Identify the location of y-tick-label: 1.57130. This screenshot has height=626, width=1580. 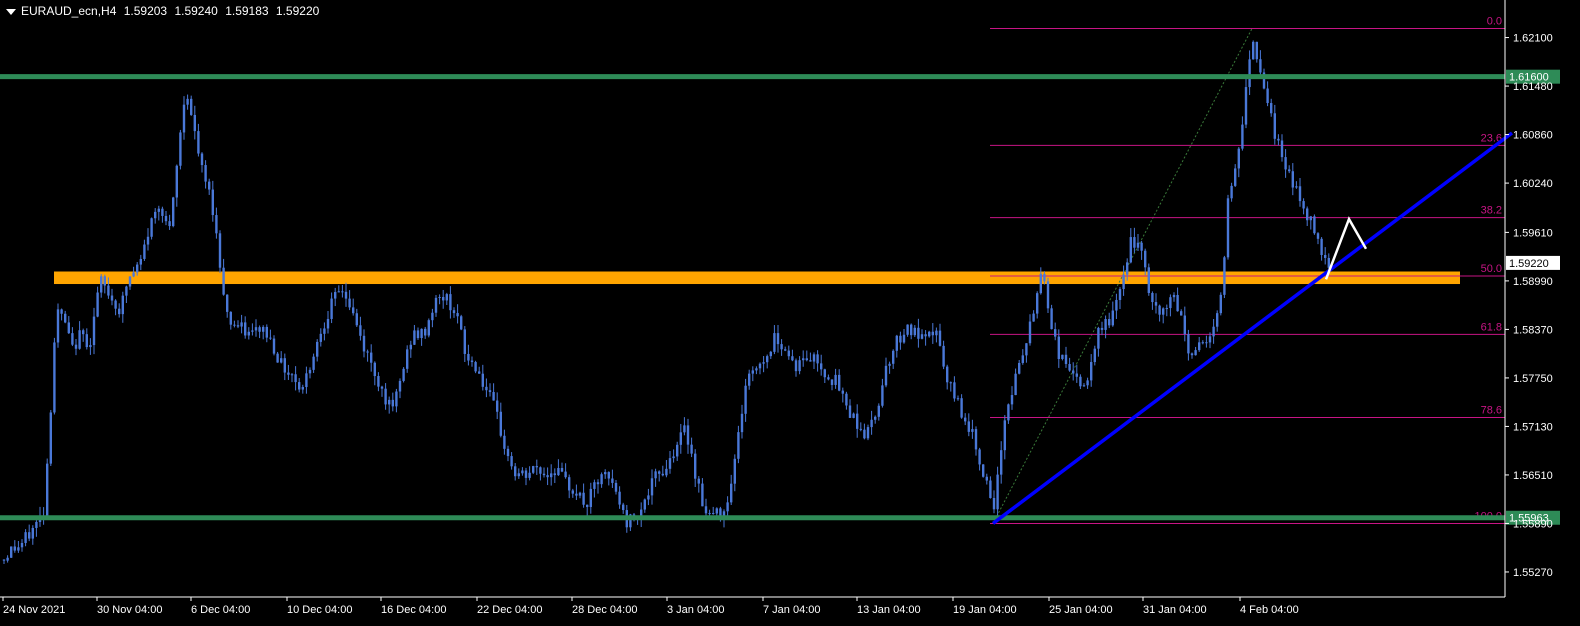
(1533, 427).